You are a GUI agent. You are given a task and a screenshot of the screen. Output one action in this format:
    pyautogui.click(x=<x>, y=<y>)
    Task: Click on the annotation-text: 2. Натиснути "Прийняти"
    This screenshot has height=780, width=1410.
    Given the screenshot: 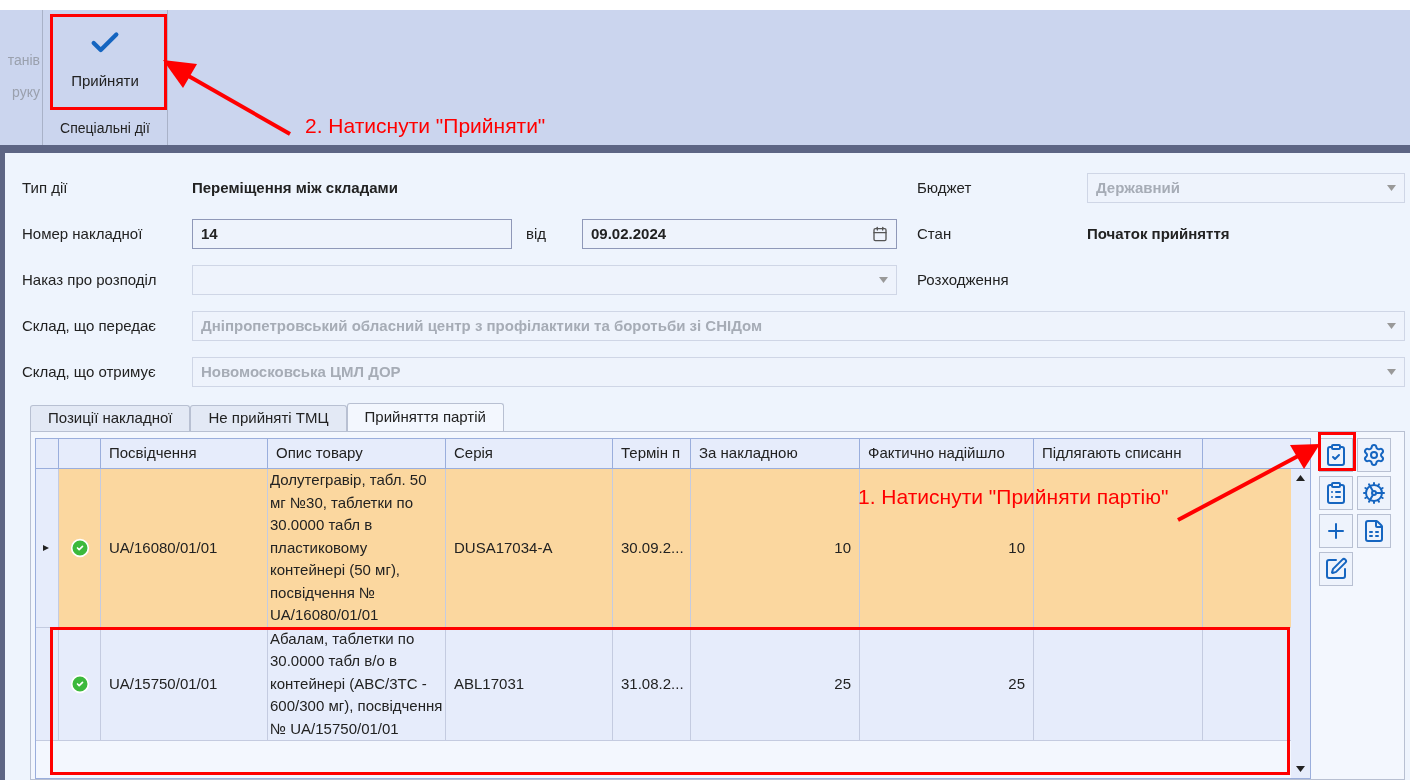 What is the action you would take?
    pyautogui.click(x=425, y=126)
    